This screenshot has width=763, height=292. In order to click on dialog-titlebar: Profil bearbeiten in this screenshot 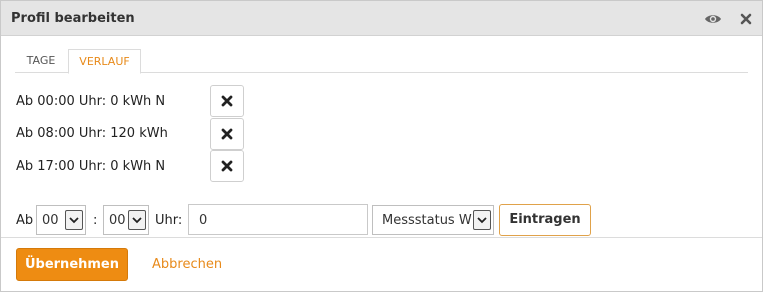, I will do `click(381, 18)`.